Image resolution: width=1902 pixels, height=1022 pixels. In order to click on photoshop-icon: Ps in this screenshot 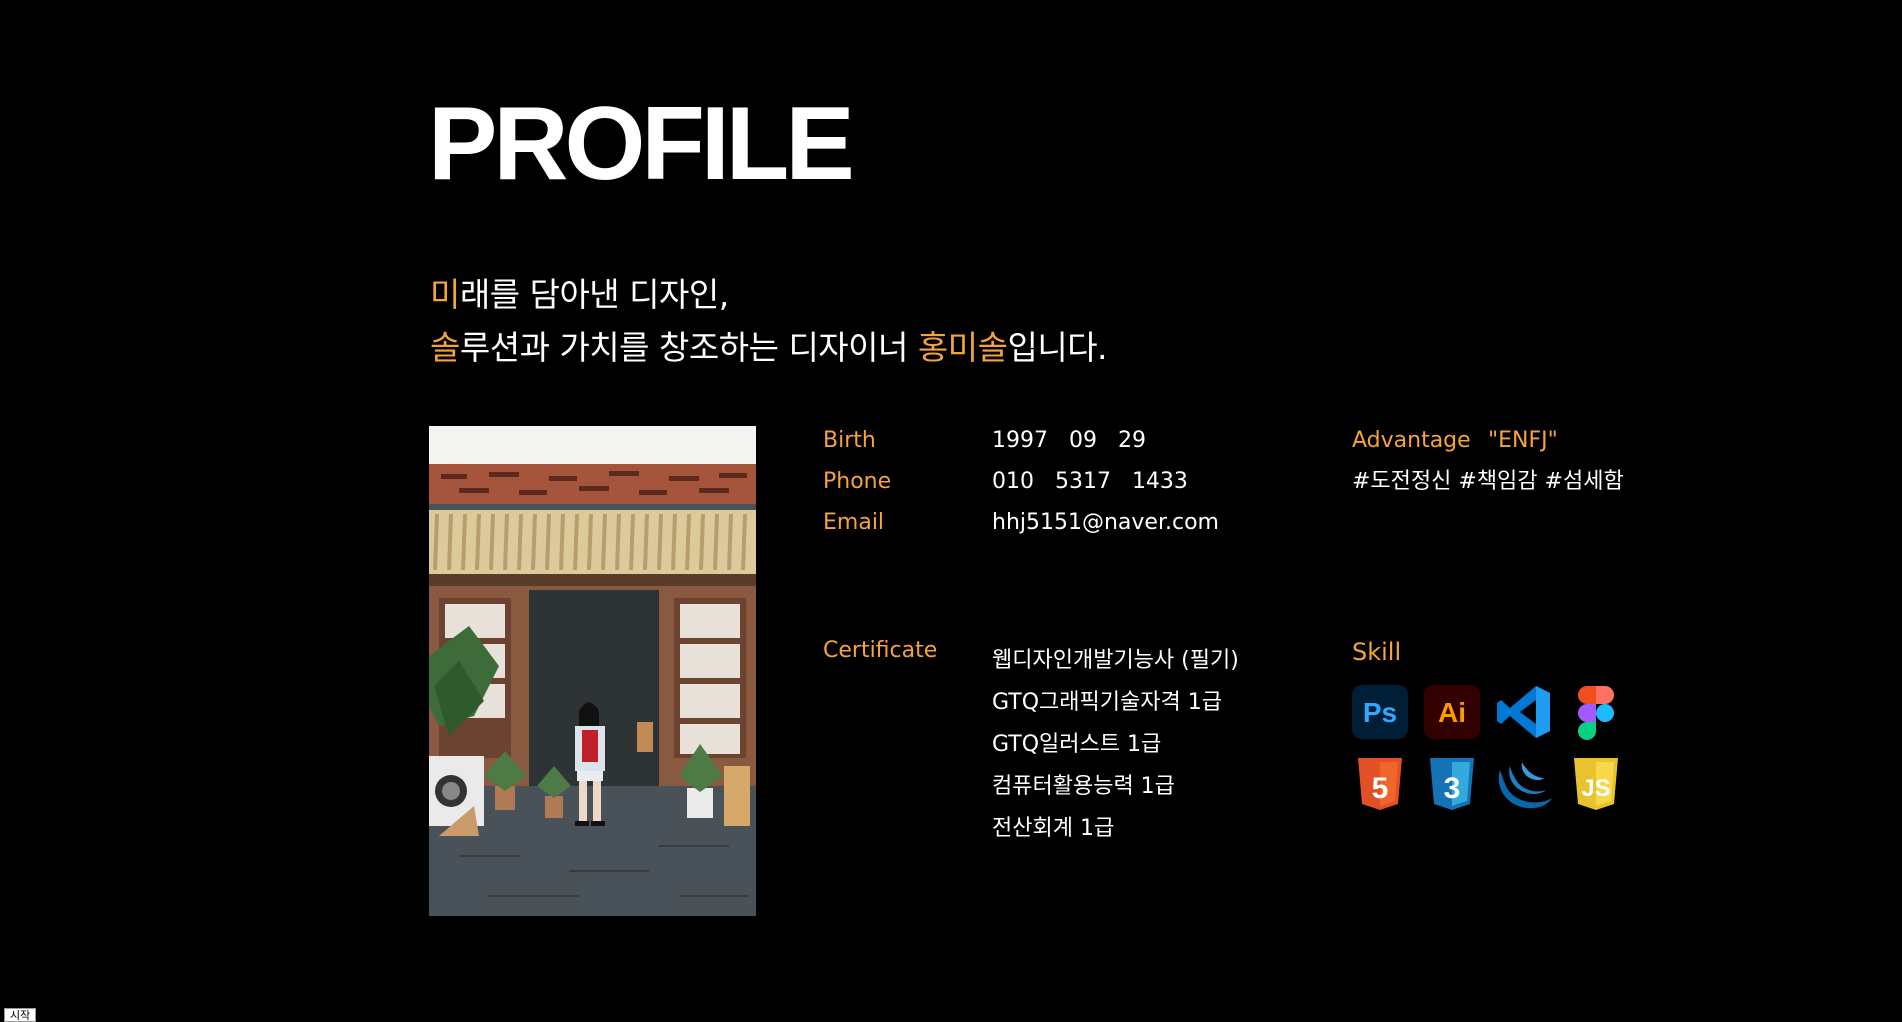, I will do `click(1380, 712)`.